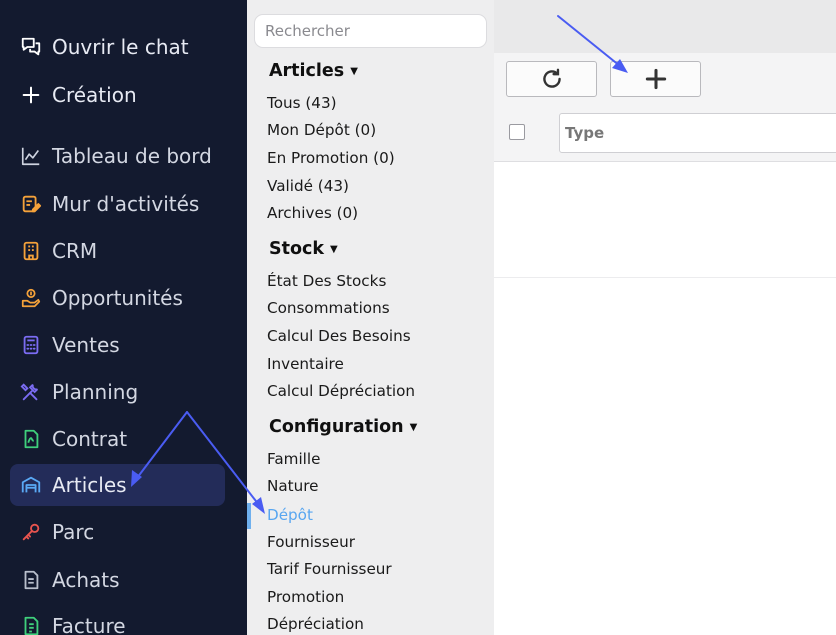  What do you see at coordinates (321, 130) in the screenshot?
I see `menu-link-my-depot: Mon Dépôt (0)` at bounding box center [321, 130].